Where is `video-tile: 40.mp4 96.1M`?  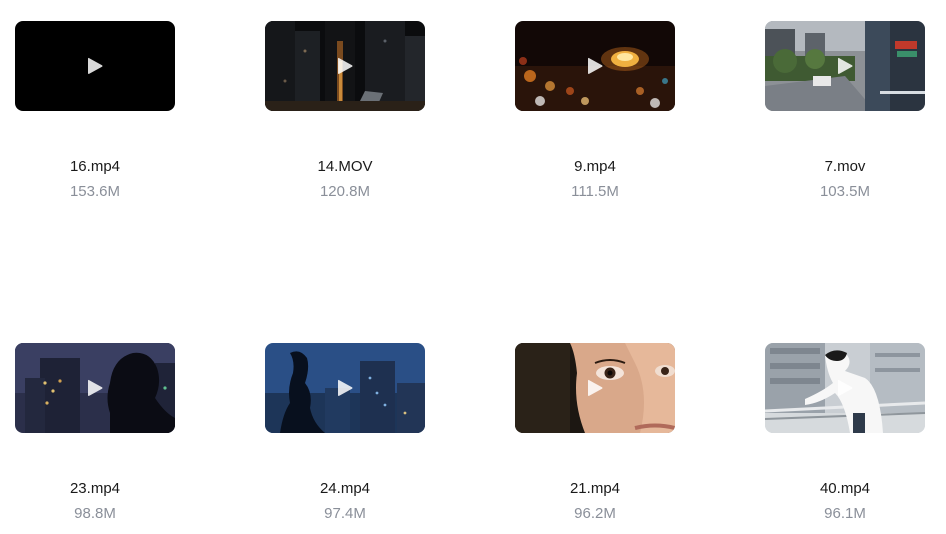
video-tile: 40.mp4 96.1M is located at coordinates (845, 432).